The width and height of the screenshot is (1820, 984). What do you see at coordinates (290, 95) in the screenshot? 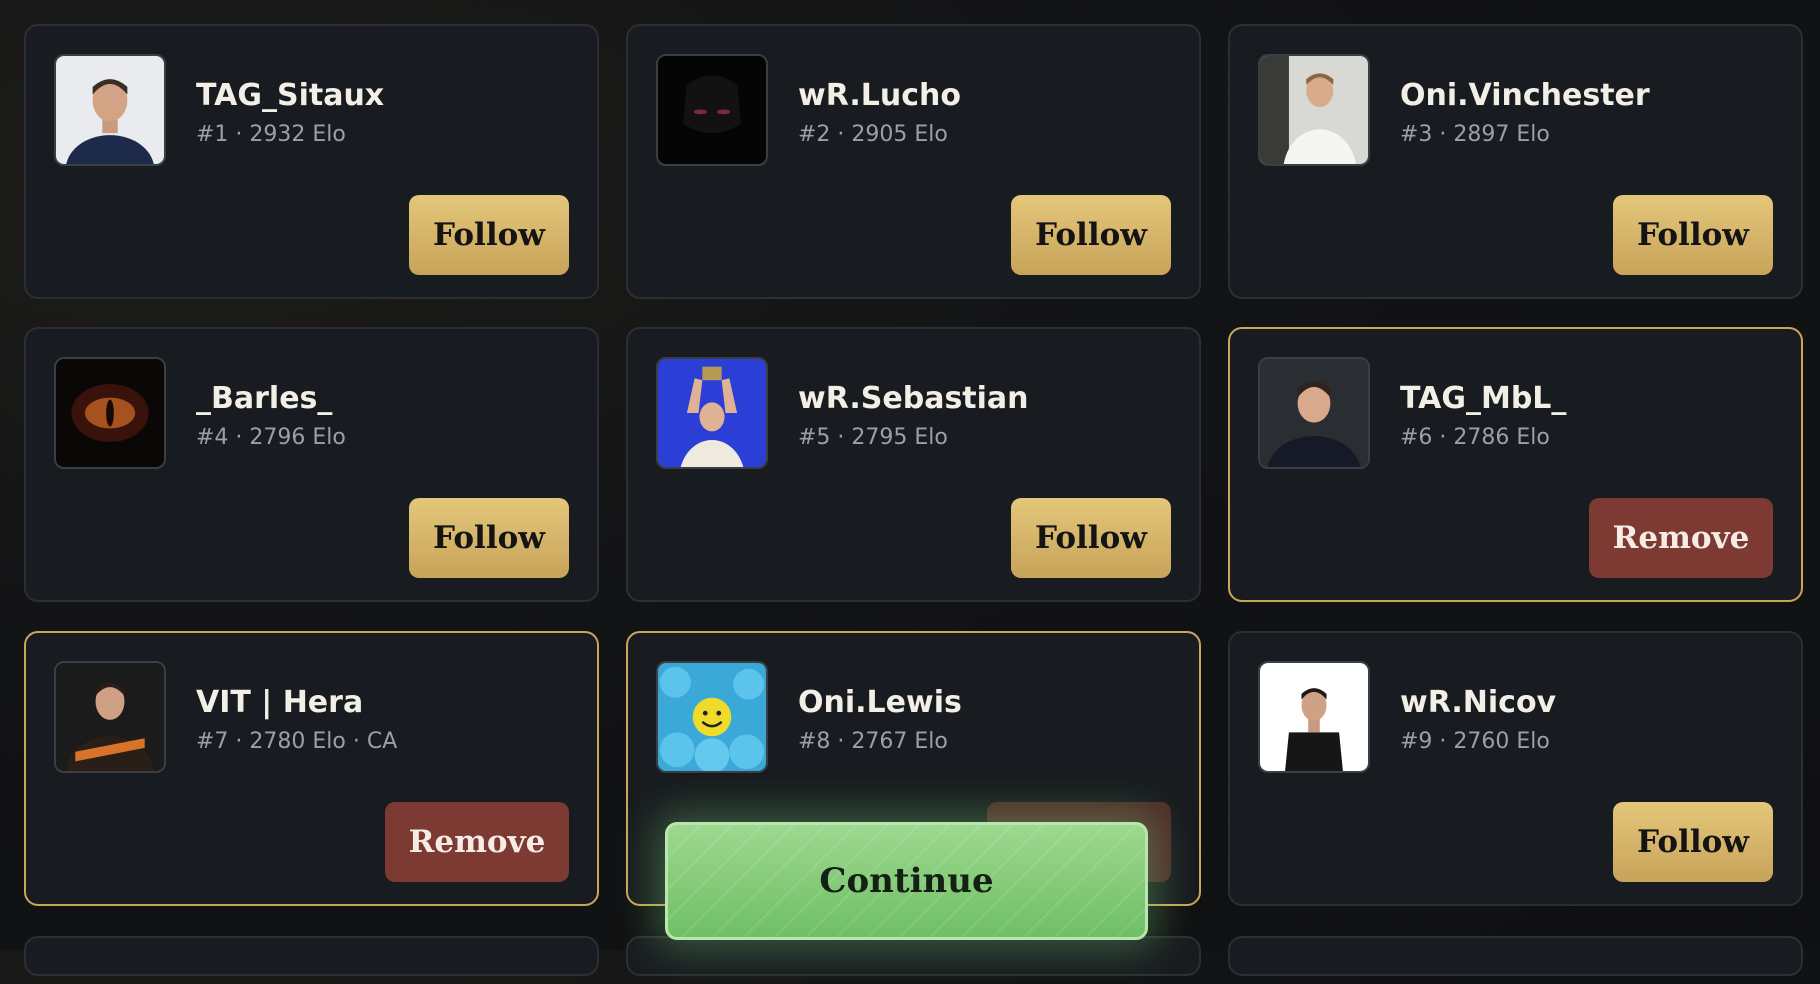
I see `player-name: TAG_Sitaux` at bounding box center [290, 95].